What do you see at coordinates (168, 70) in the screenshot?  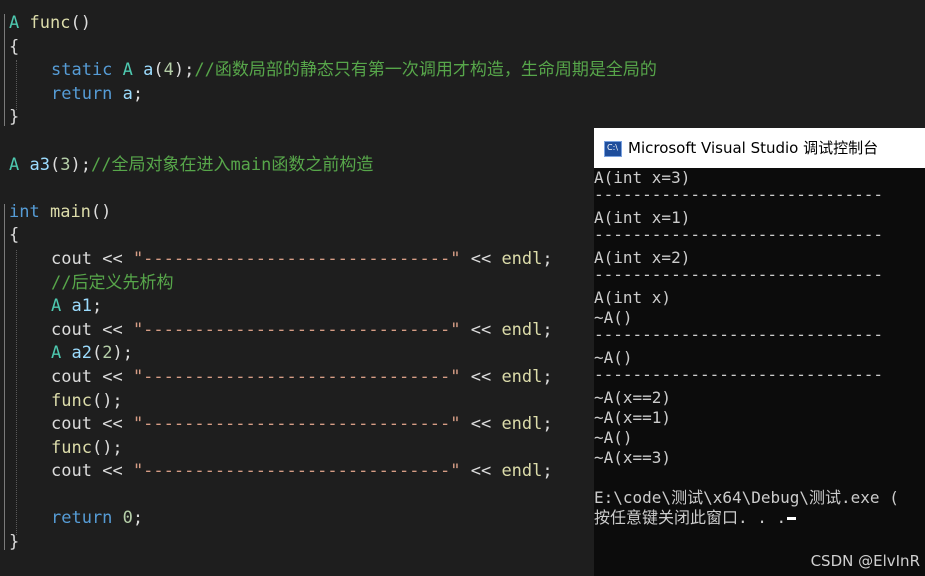 I see `code-token: 4` at bounding box center [168, 70].